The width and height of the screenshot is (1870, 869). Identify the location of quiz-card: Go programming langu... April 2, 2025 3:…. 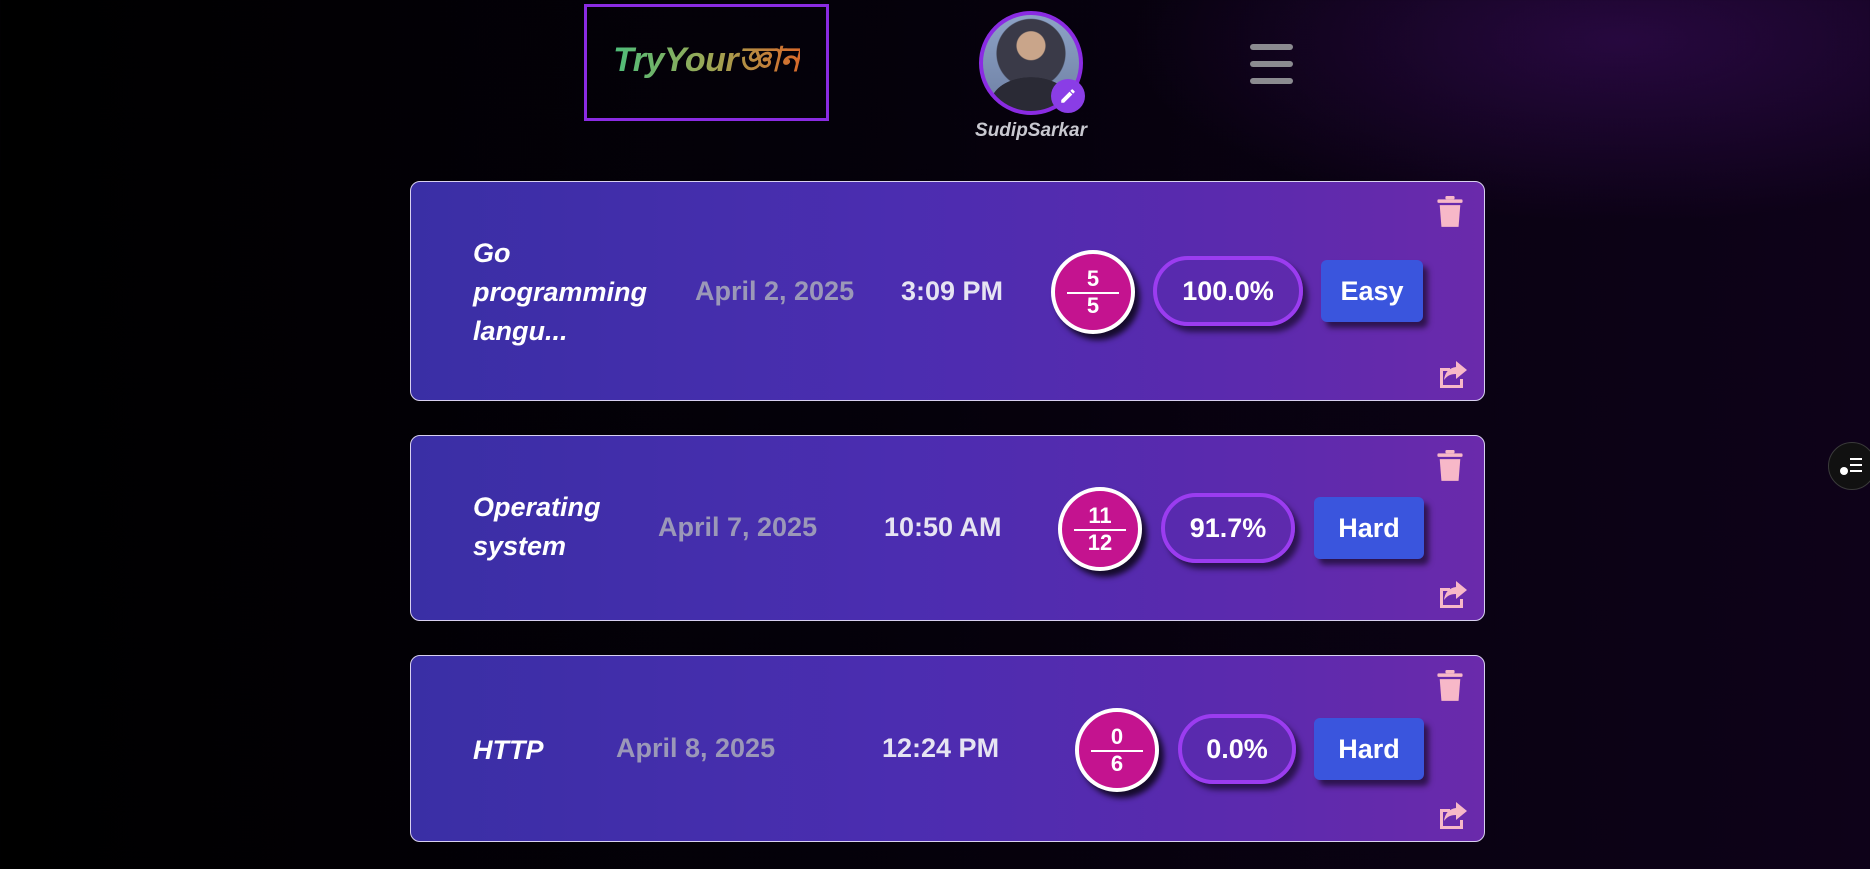
(947, 291).